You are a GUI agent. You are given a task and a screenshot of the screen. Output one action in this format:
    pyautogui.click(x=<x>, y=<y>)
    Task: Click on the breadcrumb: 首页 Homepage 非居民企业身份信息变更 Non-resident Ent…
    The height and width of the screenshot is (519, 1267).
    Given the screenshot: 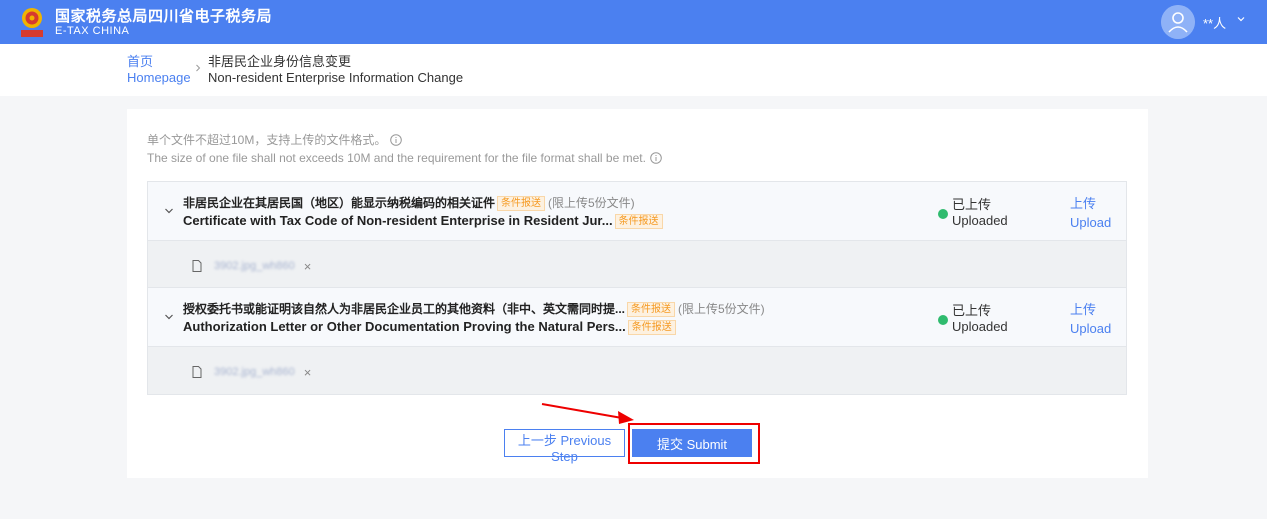 What is the action you would take?
    pyautogui.click(x=633, y=70)
    